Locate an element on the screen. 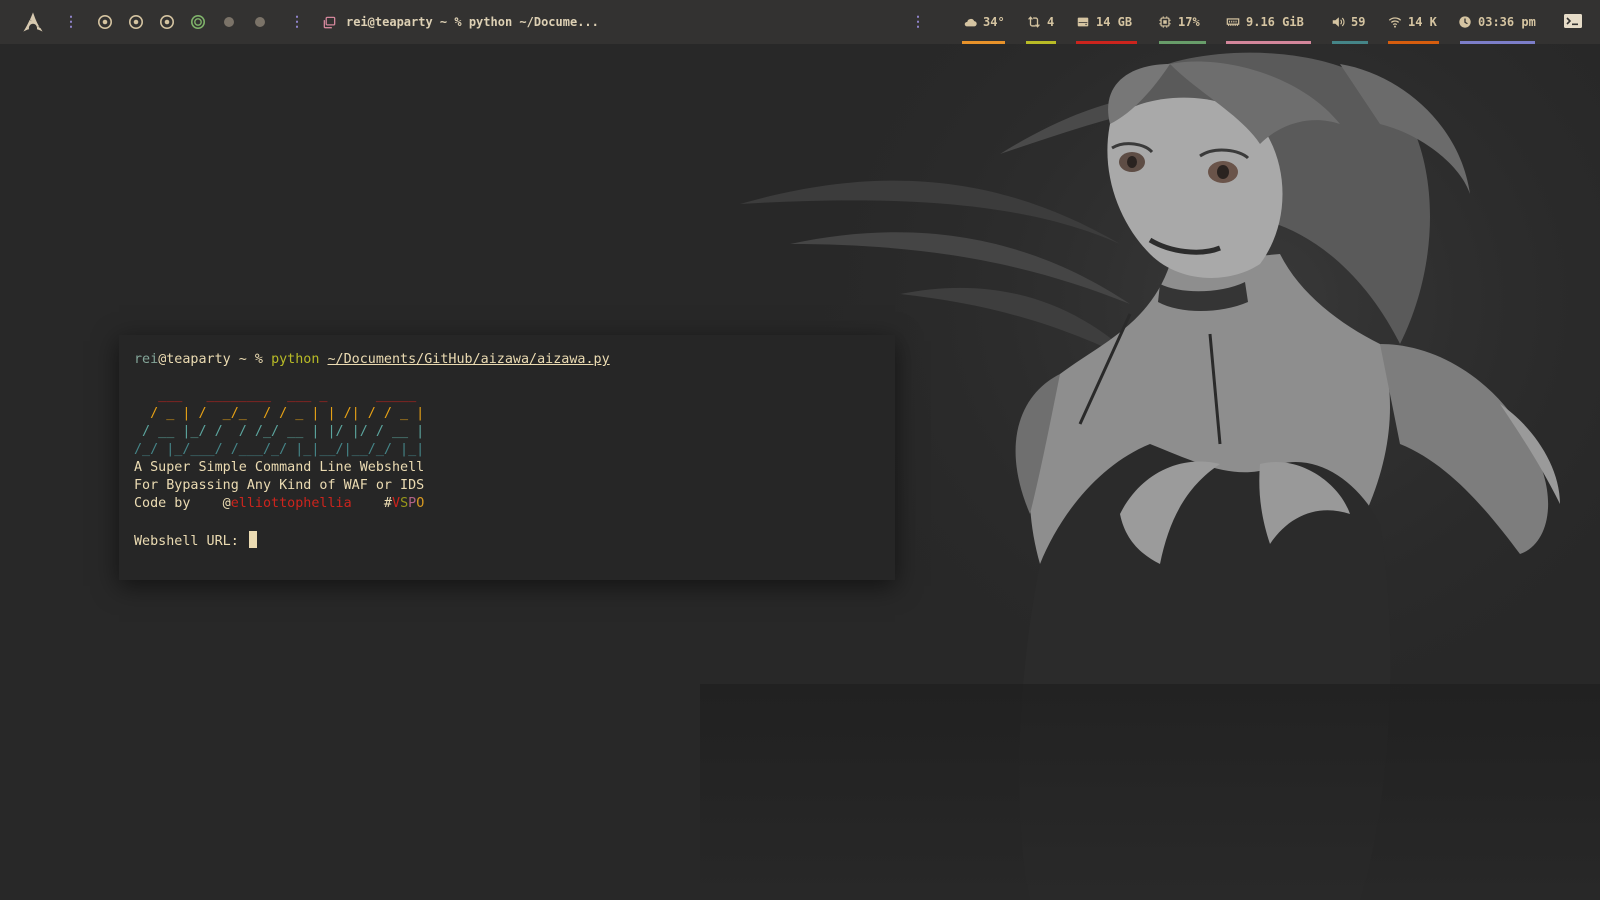 The width and height of the screenshot is (1600, 900). banner-line-2: / _ | / _/_ / / _ | | /| / / _ | is located at coordinates (279, 413).